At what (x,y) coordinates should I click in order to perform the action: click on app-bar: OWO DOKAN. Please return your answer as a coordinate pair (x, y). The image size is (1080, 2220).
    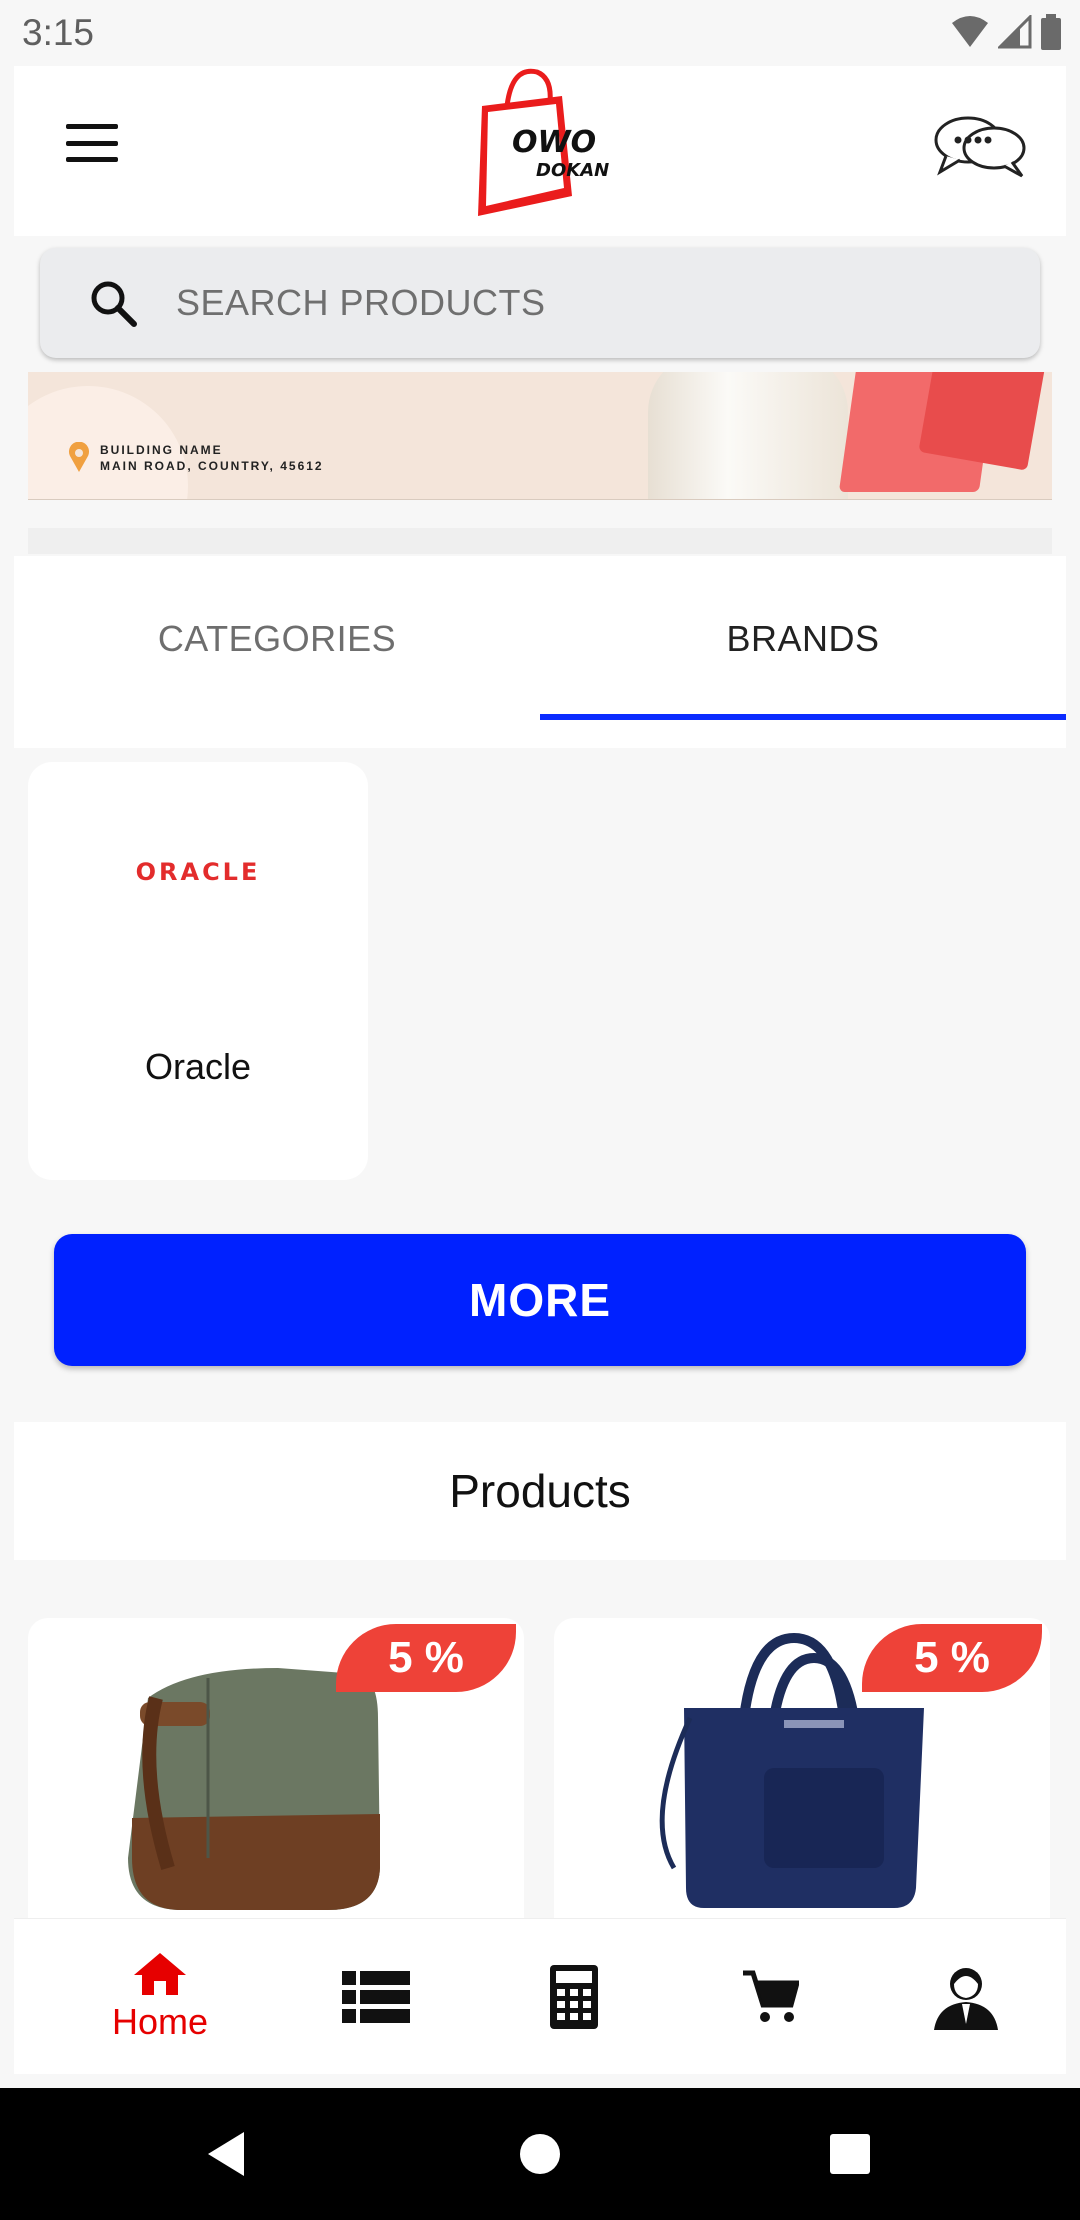
    Looking at the image, I should click on (540, 151).